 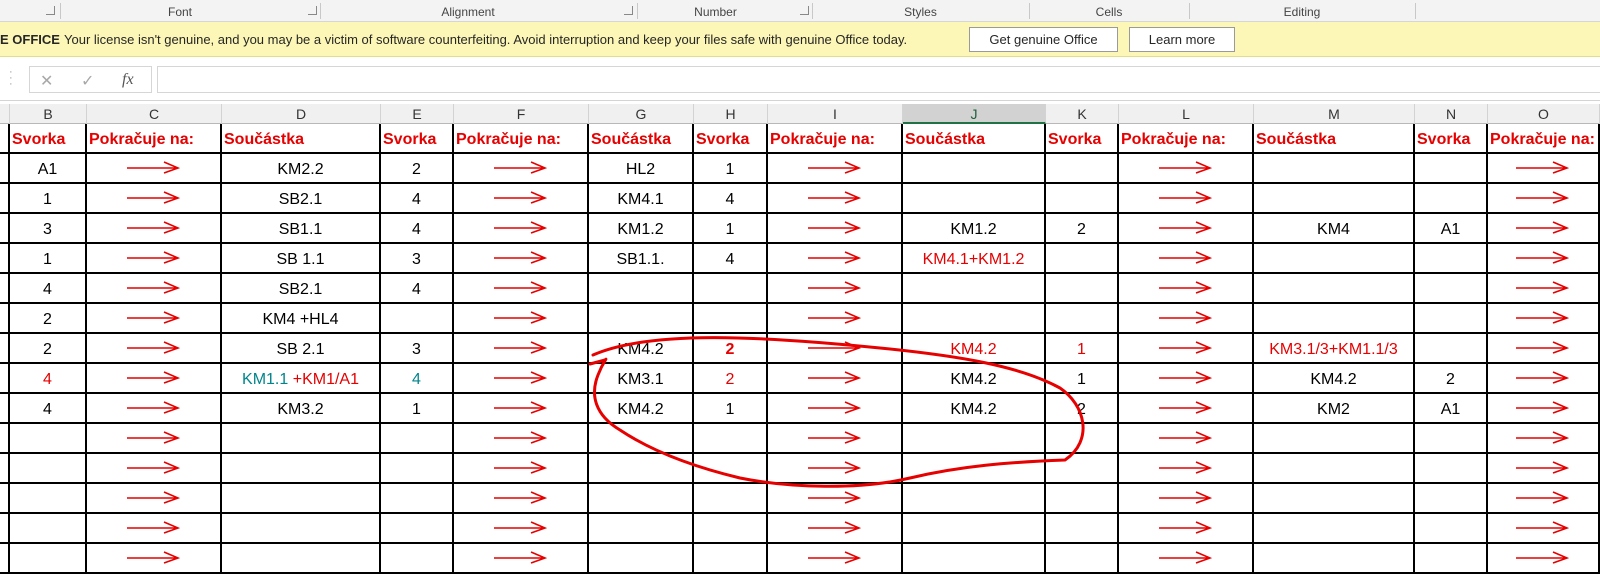 What do you see at coordinates (5, 114) in the screenshot?
I see `select-all-corner` at bounding box center [5, 114].